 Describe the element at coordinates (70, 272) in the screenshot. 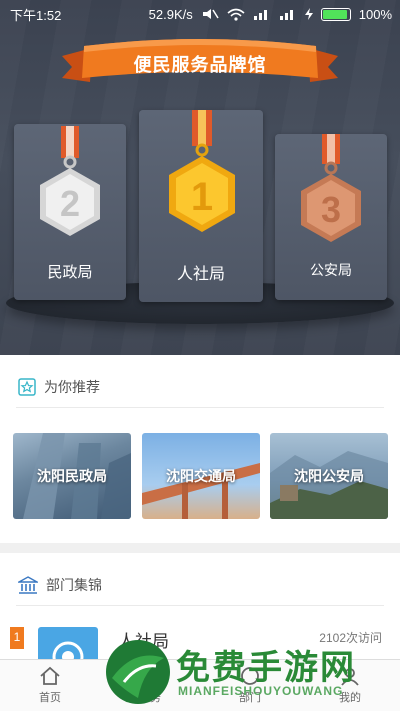

I see `podium-label-2: 民政局` at that location.